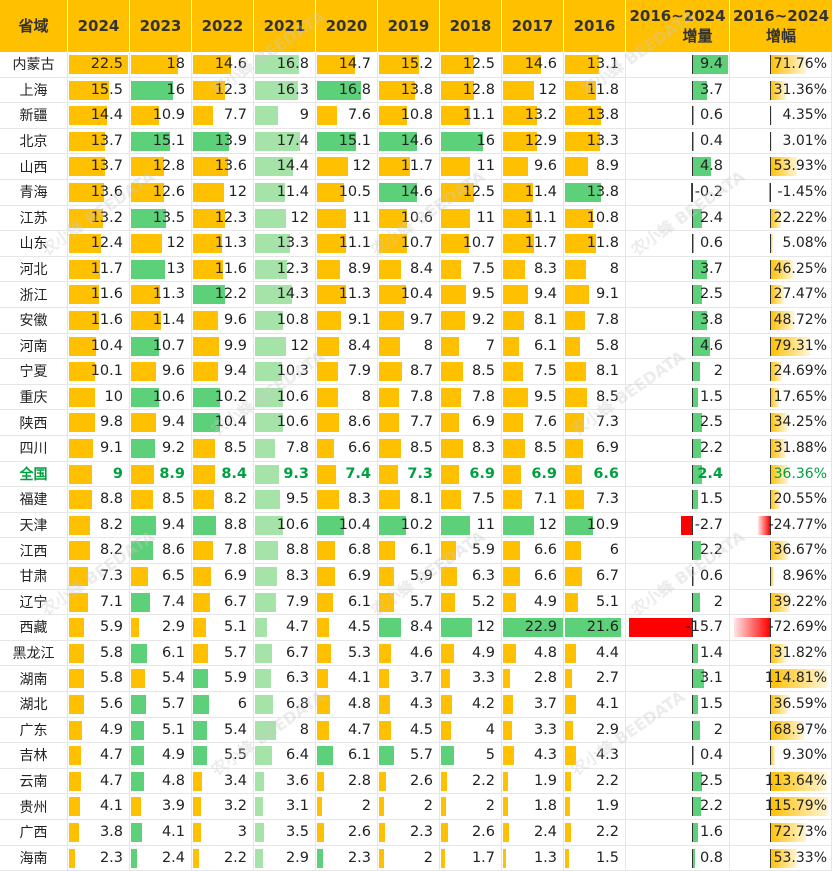 This screenshot has width=832, height=871. Describe the element at coordinates (781, 781) in the screenshot. I see `growth-cell: 113.64%` at that location.